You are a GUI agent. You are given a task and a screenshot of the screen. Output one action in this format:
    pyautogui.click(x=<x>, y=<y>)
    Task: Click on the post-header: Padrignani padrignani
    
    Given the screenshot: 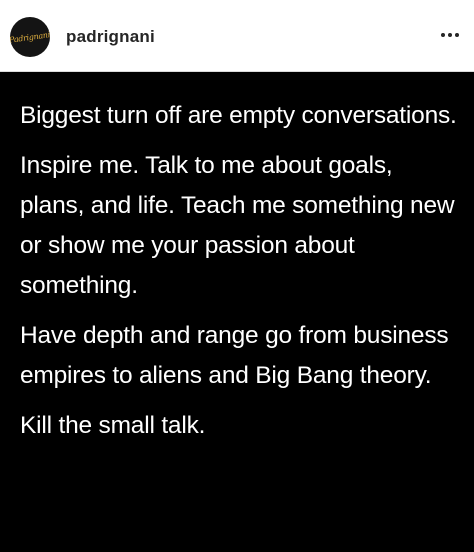 What is the action you would take?
    pyautogui.click(x=237, y=36)
    